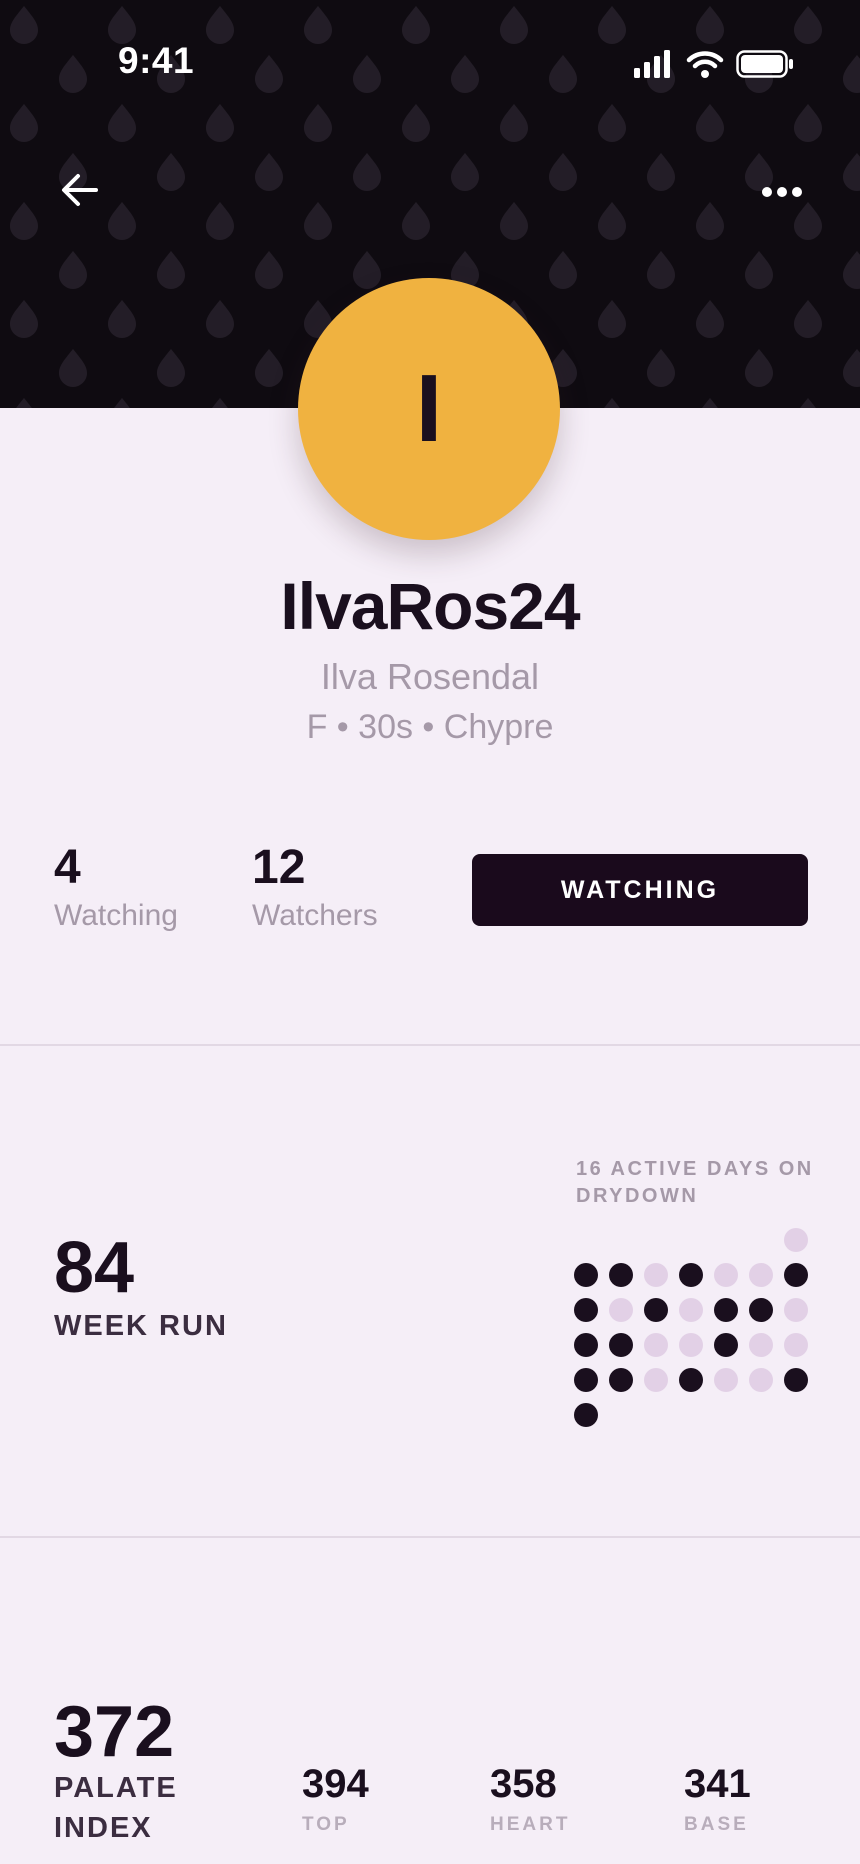  What do you see at coordinates (430, 727) in the screenshot?
I see `profile-meta: F • 30s • Chypre` at bounding box center [430, 727].